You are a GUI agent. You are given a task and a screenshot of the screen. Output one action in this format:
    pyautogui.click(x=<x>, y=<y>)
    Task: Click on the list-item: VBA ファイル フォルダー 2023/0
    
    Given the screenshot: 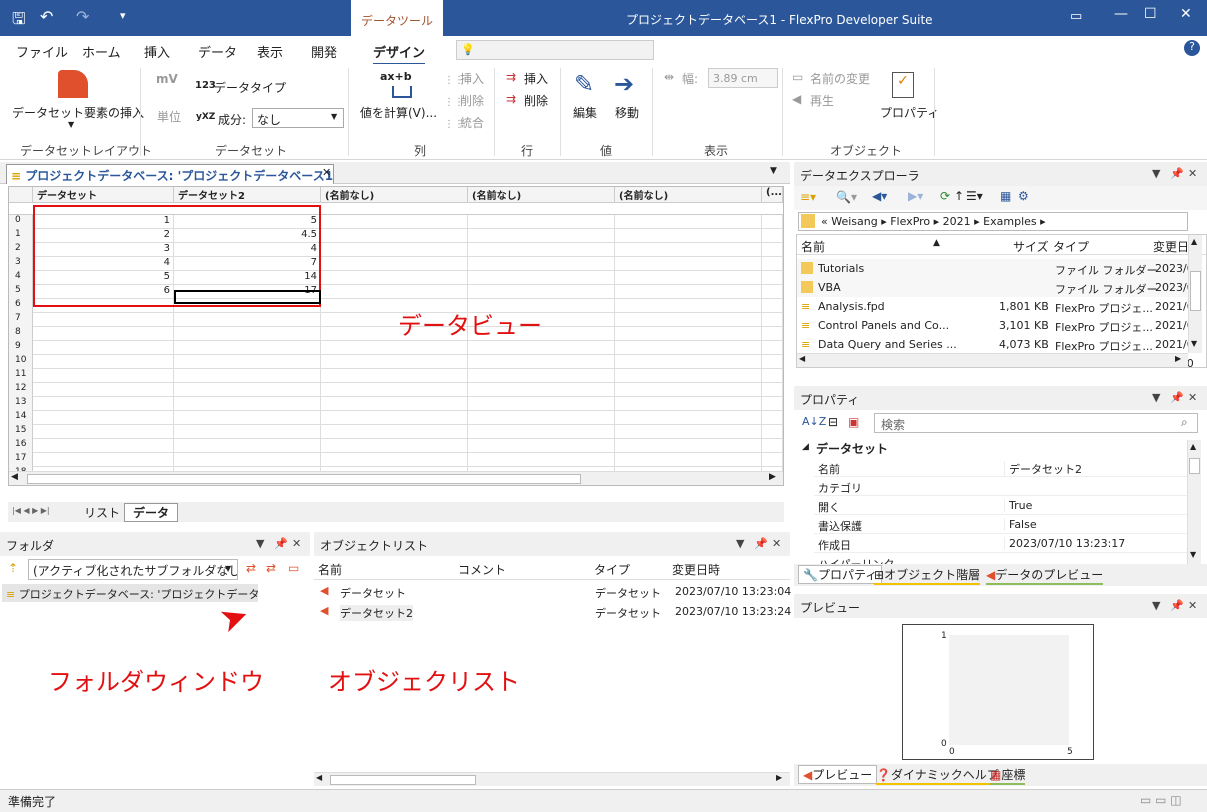 What is the action you would take?
    pyautogui.click(x=995, y=287)
    